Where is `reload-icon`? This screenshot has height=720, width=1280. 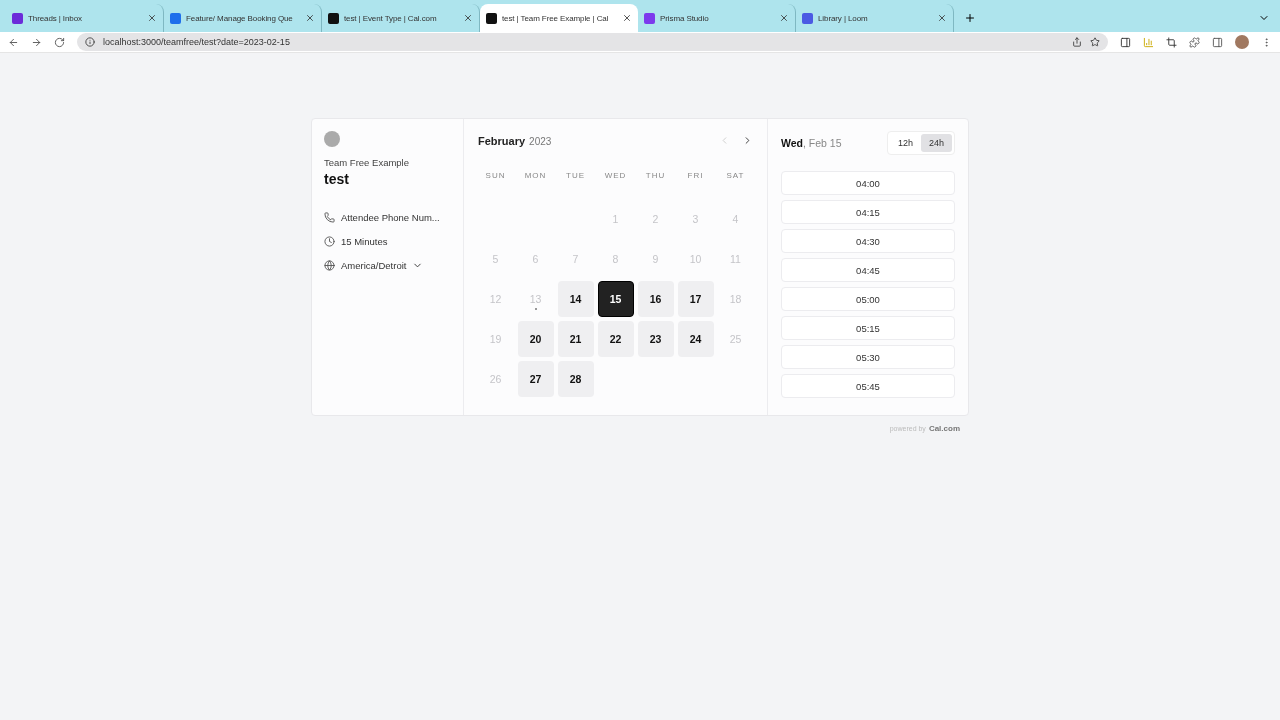 reload-icon is located at coordinates (59, 42).